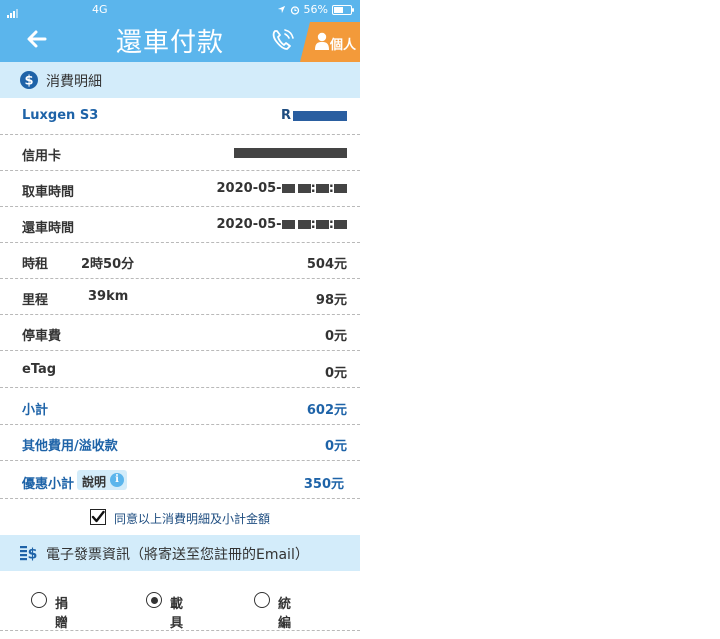 The image size is (720, 639). I want to click on invoice-icon: $, so click(29, 554).